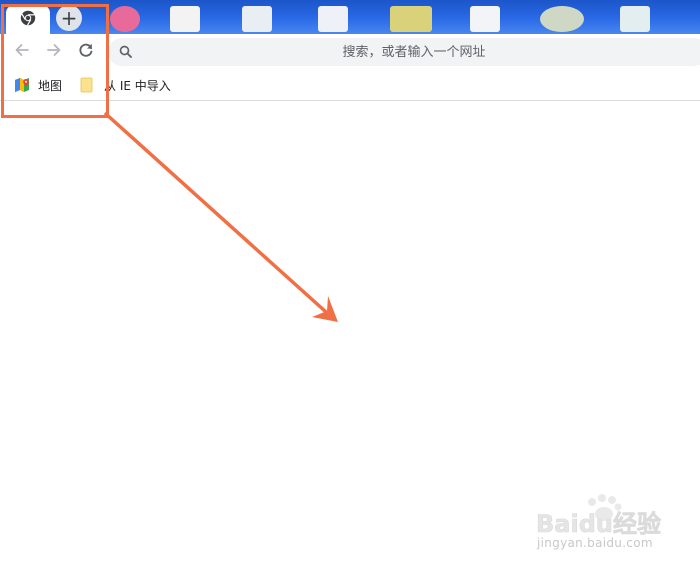 The image size is (700, 570). I want to click on omnibox, so click(404, 52).